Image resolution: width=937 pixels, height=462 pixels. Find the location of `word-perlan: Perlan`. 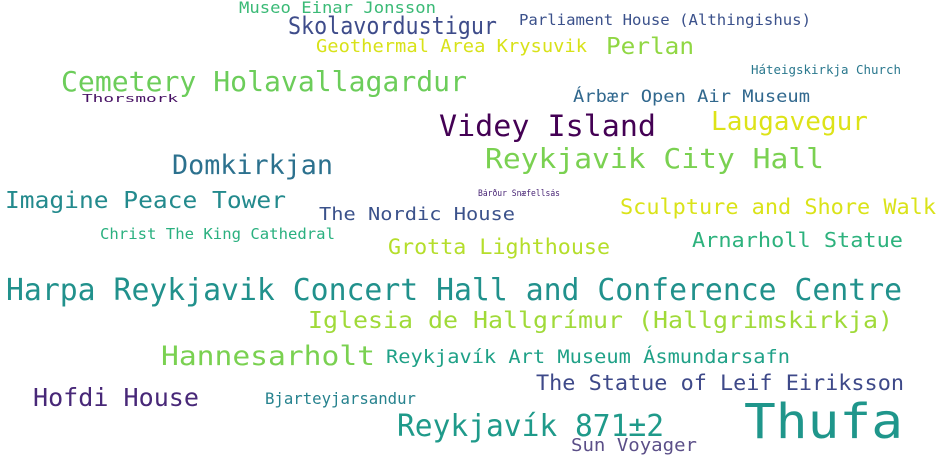

word-perlan: Perlan is located at coordinates (650, 47).